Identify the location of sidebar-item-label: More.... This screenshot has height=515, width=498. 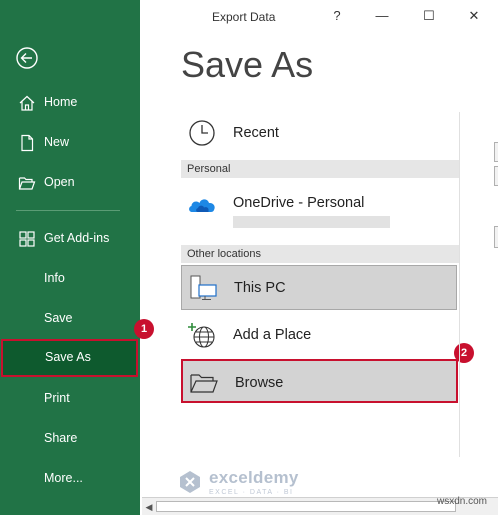
(63, 478).